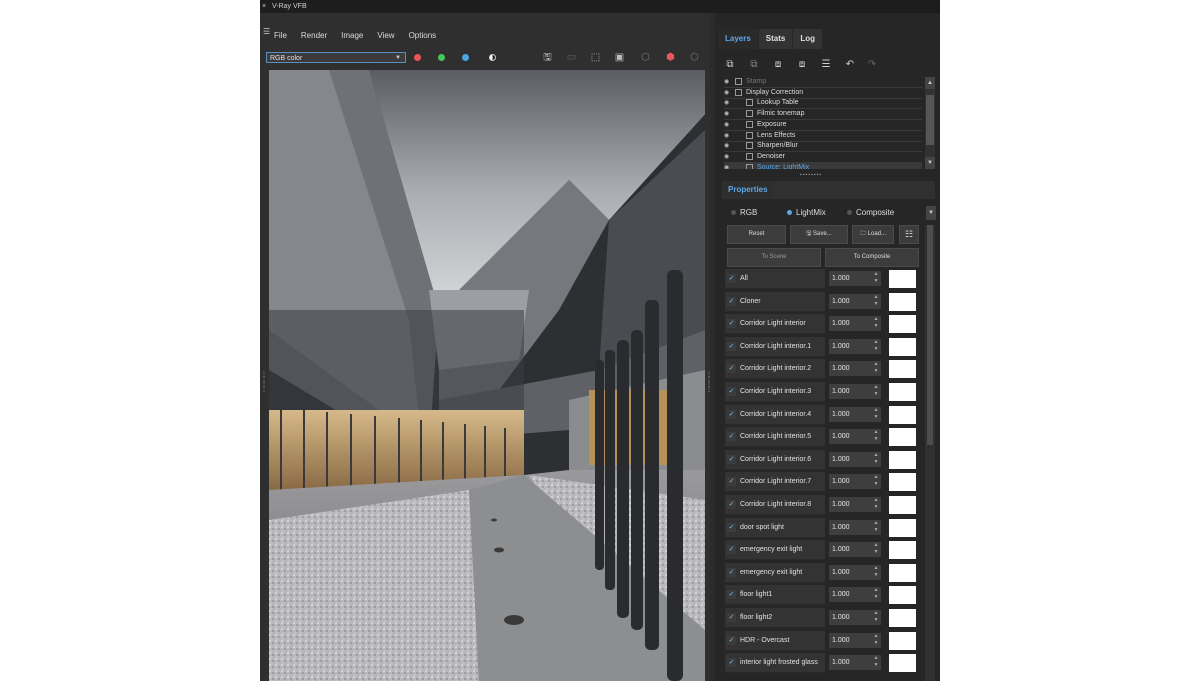 Image resolution: width=1200 pixels, height=681 pixels. I want to click on save-all-icon: ▭, so click(571, 57).